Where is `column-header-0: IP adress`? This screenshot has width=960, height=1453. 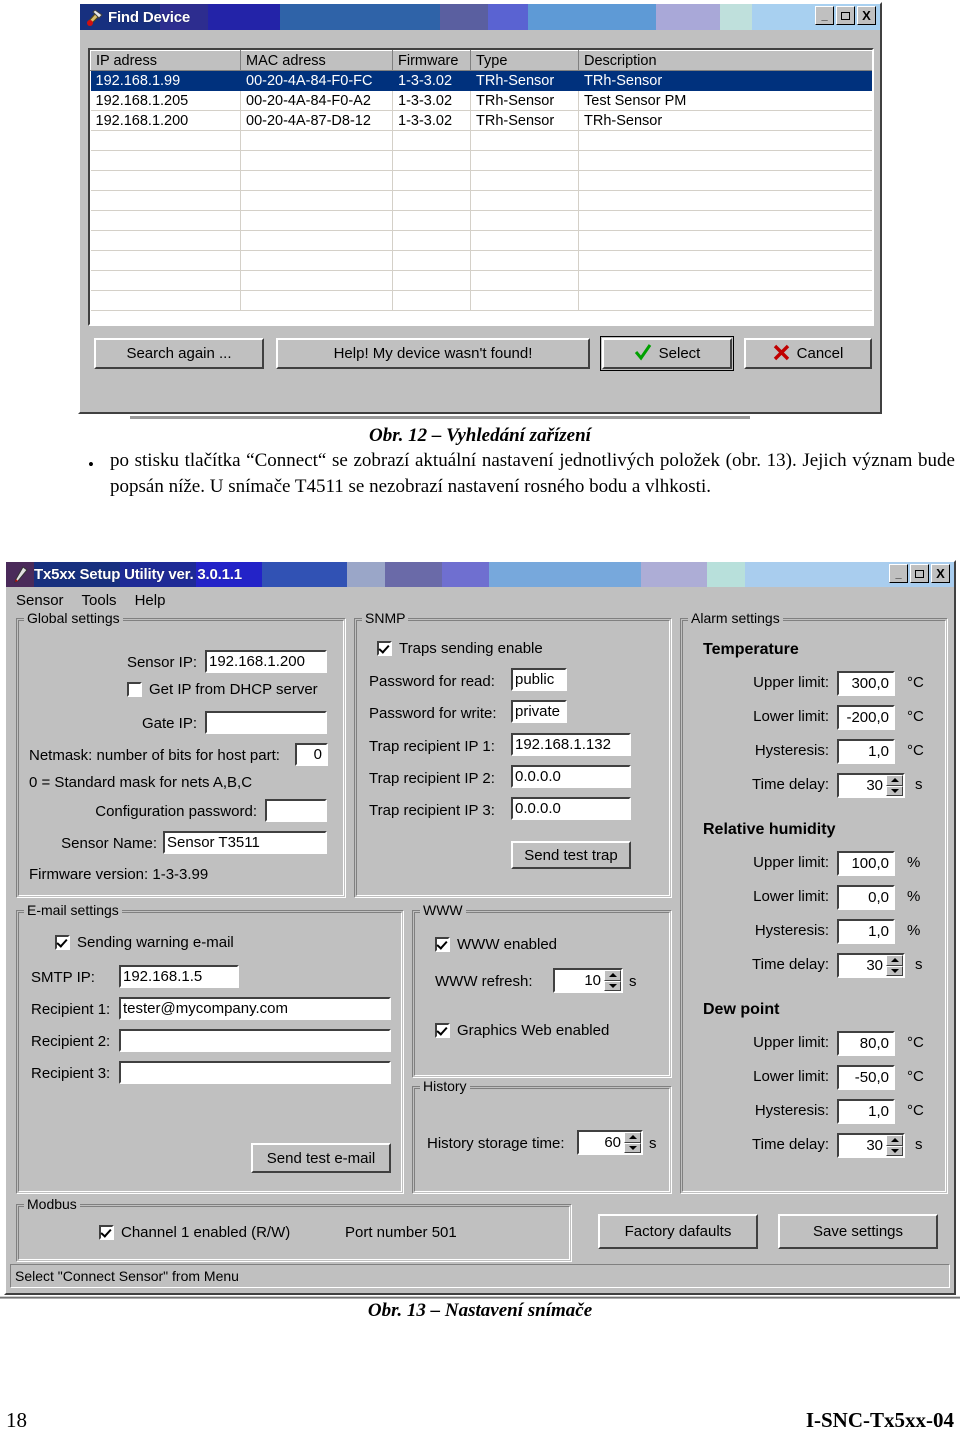 column-header-0: IP adress is located at coordinates (165, 60).